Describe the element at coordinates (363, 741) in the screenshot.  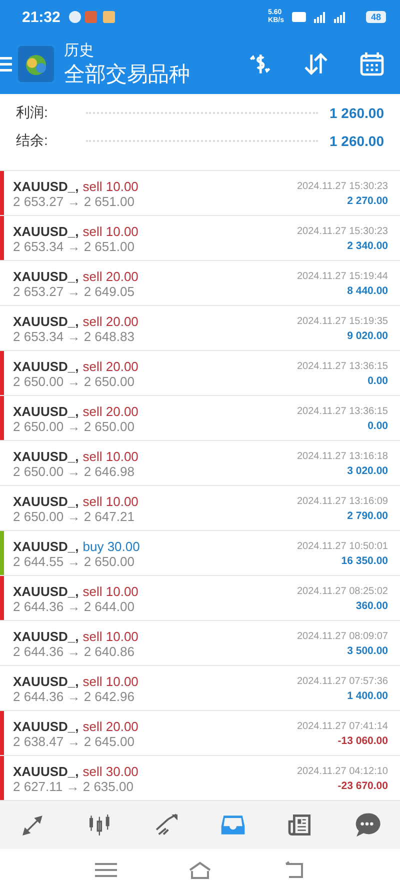
I see `deal-profit: -13 060.00` at that location.